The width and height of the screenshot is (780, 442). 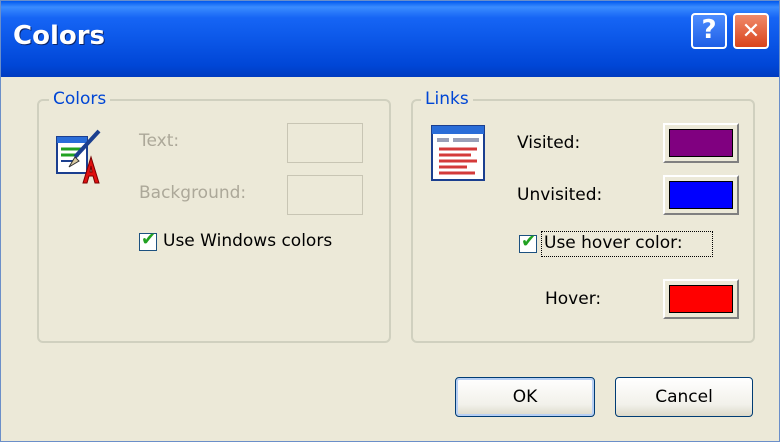 What do you see at coordinates (573, 299) in the screenshot?
I see `hover-color-label: Hover:` at bounding box center [573, 299].